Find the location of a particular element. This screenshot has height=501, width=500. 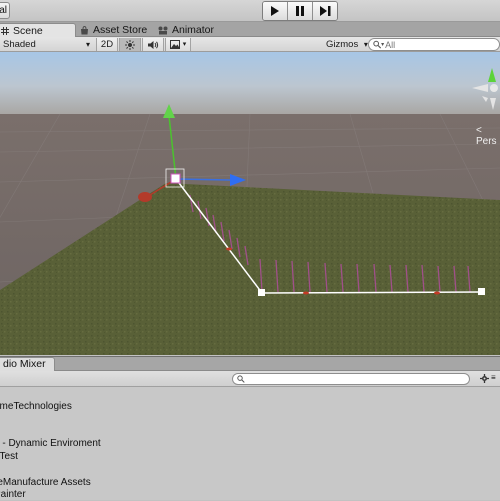

mixer-search-input is located at coordinates (356, 379).